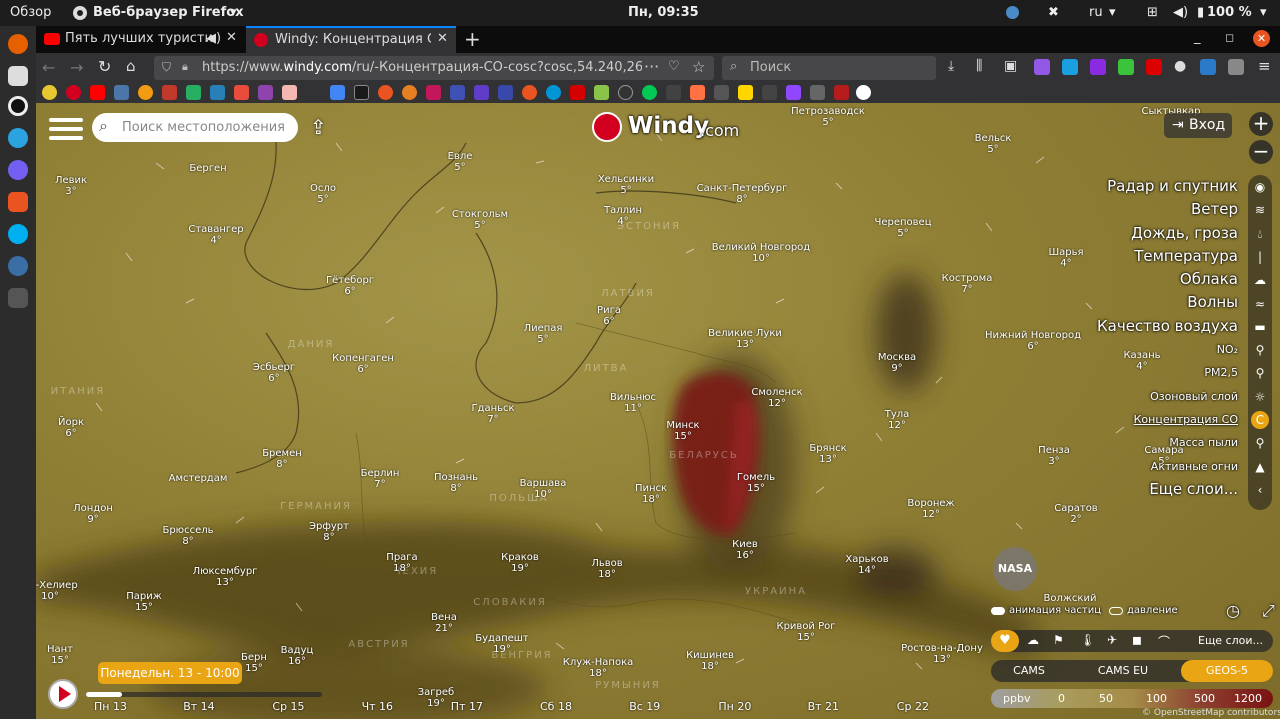 The image size is (1280, 719). What do you see at coordinates (274, 373) in the screenshot?
I see `city-label: Эсбьерг 6°` at bounding box center [274, 373].